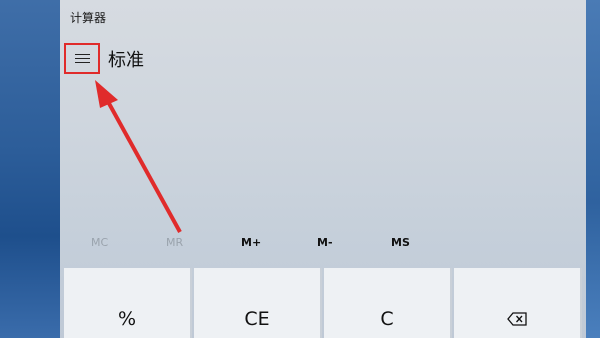 This screenshot has width=600, height=338. I want to click on memory-controls: MC MR M+ M- MS, so click(323, 246).